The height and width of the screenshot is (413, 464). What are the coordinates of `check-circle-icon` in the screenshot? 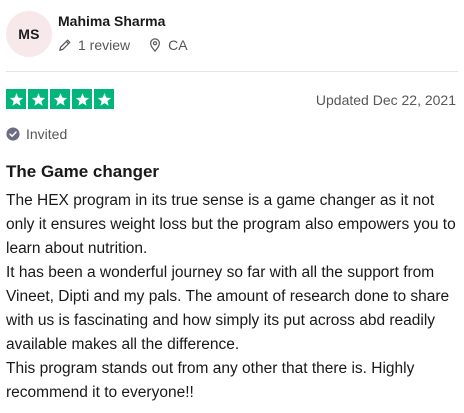 It's located at (13, 134).